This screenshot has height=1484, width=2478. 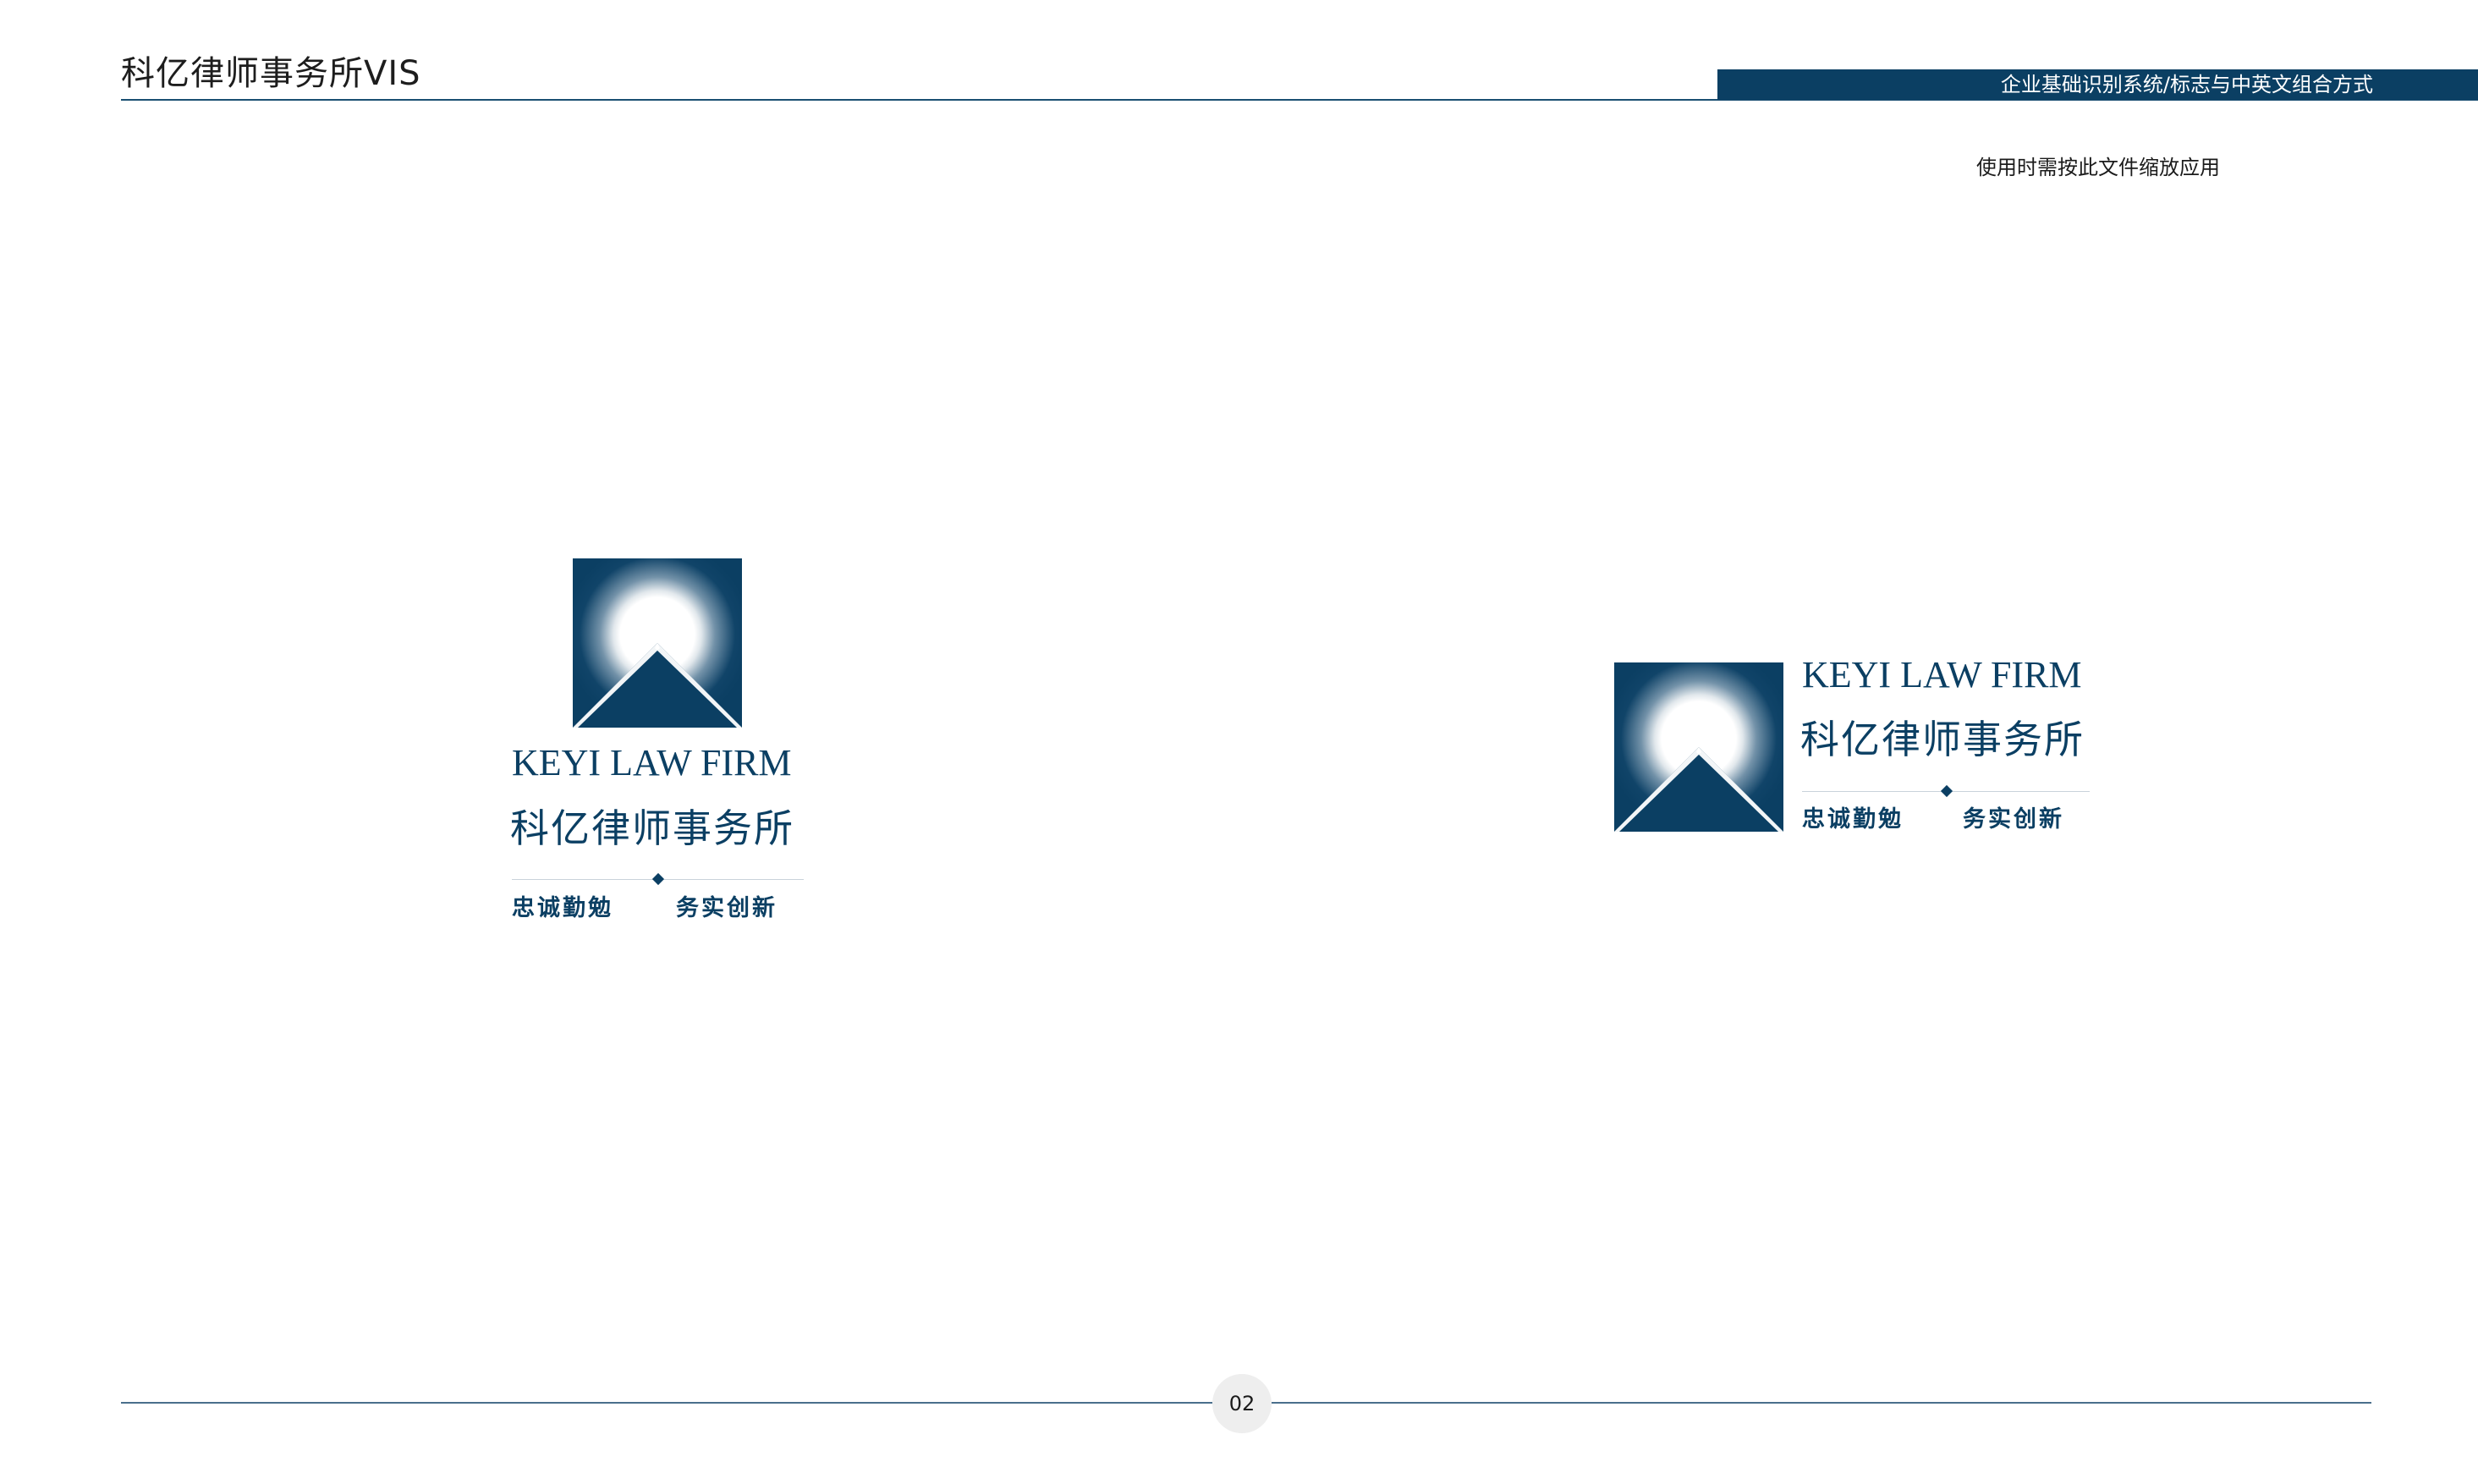 What do you see at coordinates (1242, 1403) in the screenshot?
I see `page-number: 02` at bounding box center [1242, 1403].